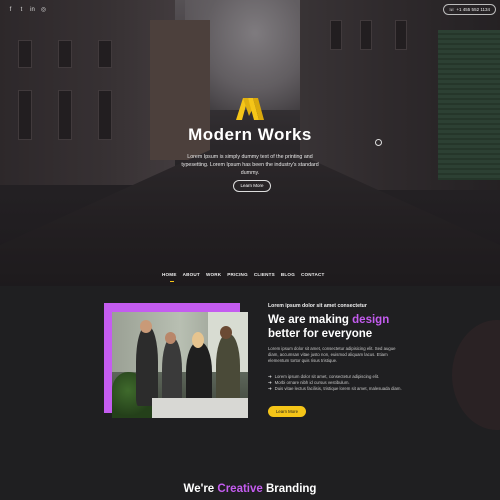 Image resolution: width=500 pixels, height=500 pixels. What do you see at coordinates (270, 389) in the screenshot?
I see `arrow-right-icon: ➔` at bounding box center [270, 389].